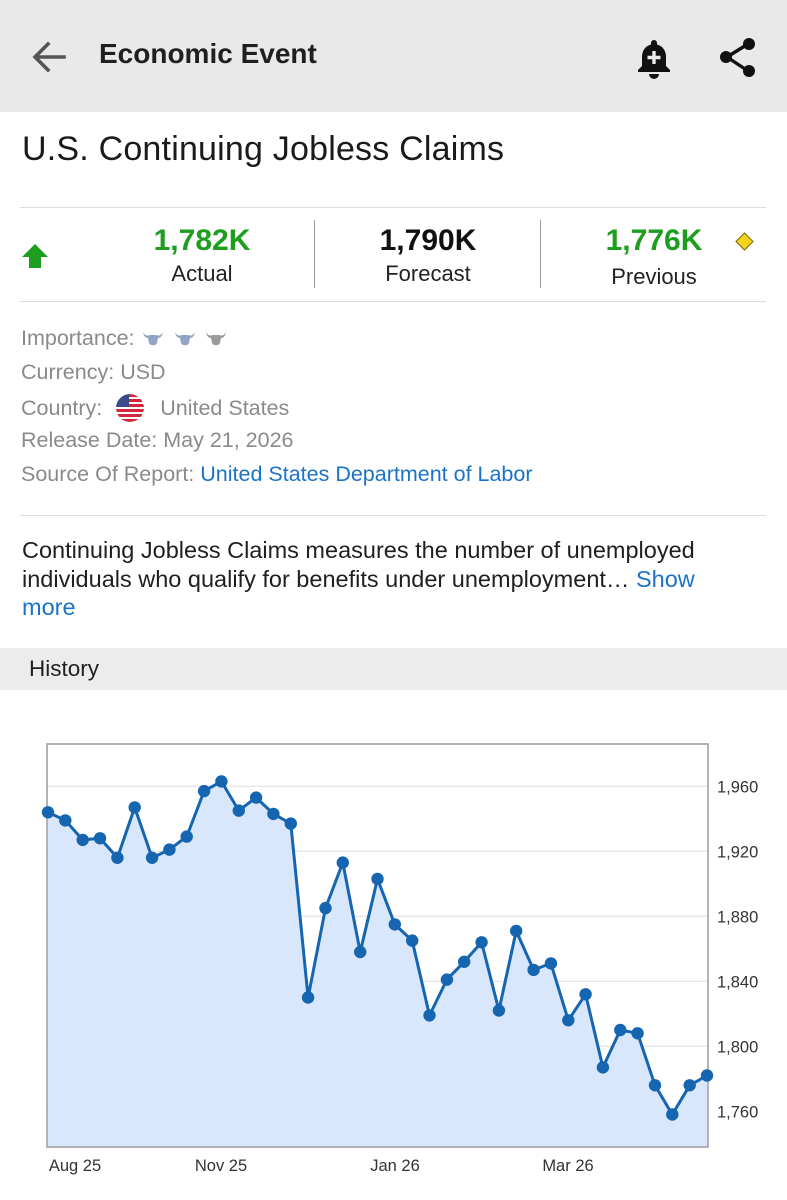 The width and height of the screenshot is (787, 1200). I want to click on country-row: Country: United States, so click(155, 409).